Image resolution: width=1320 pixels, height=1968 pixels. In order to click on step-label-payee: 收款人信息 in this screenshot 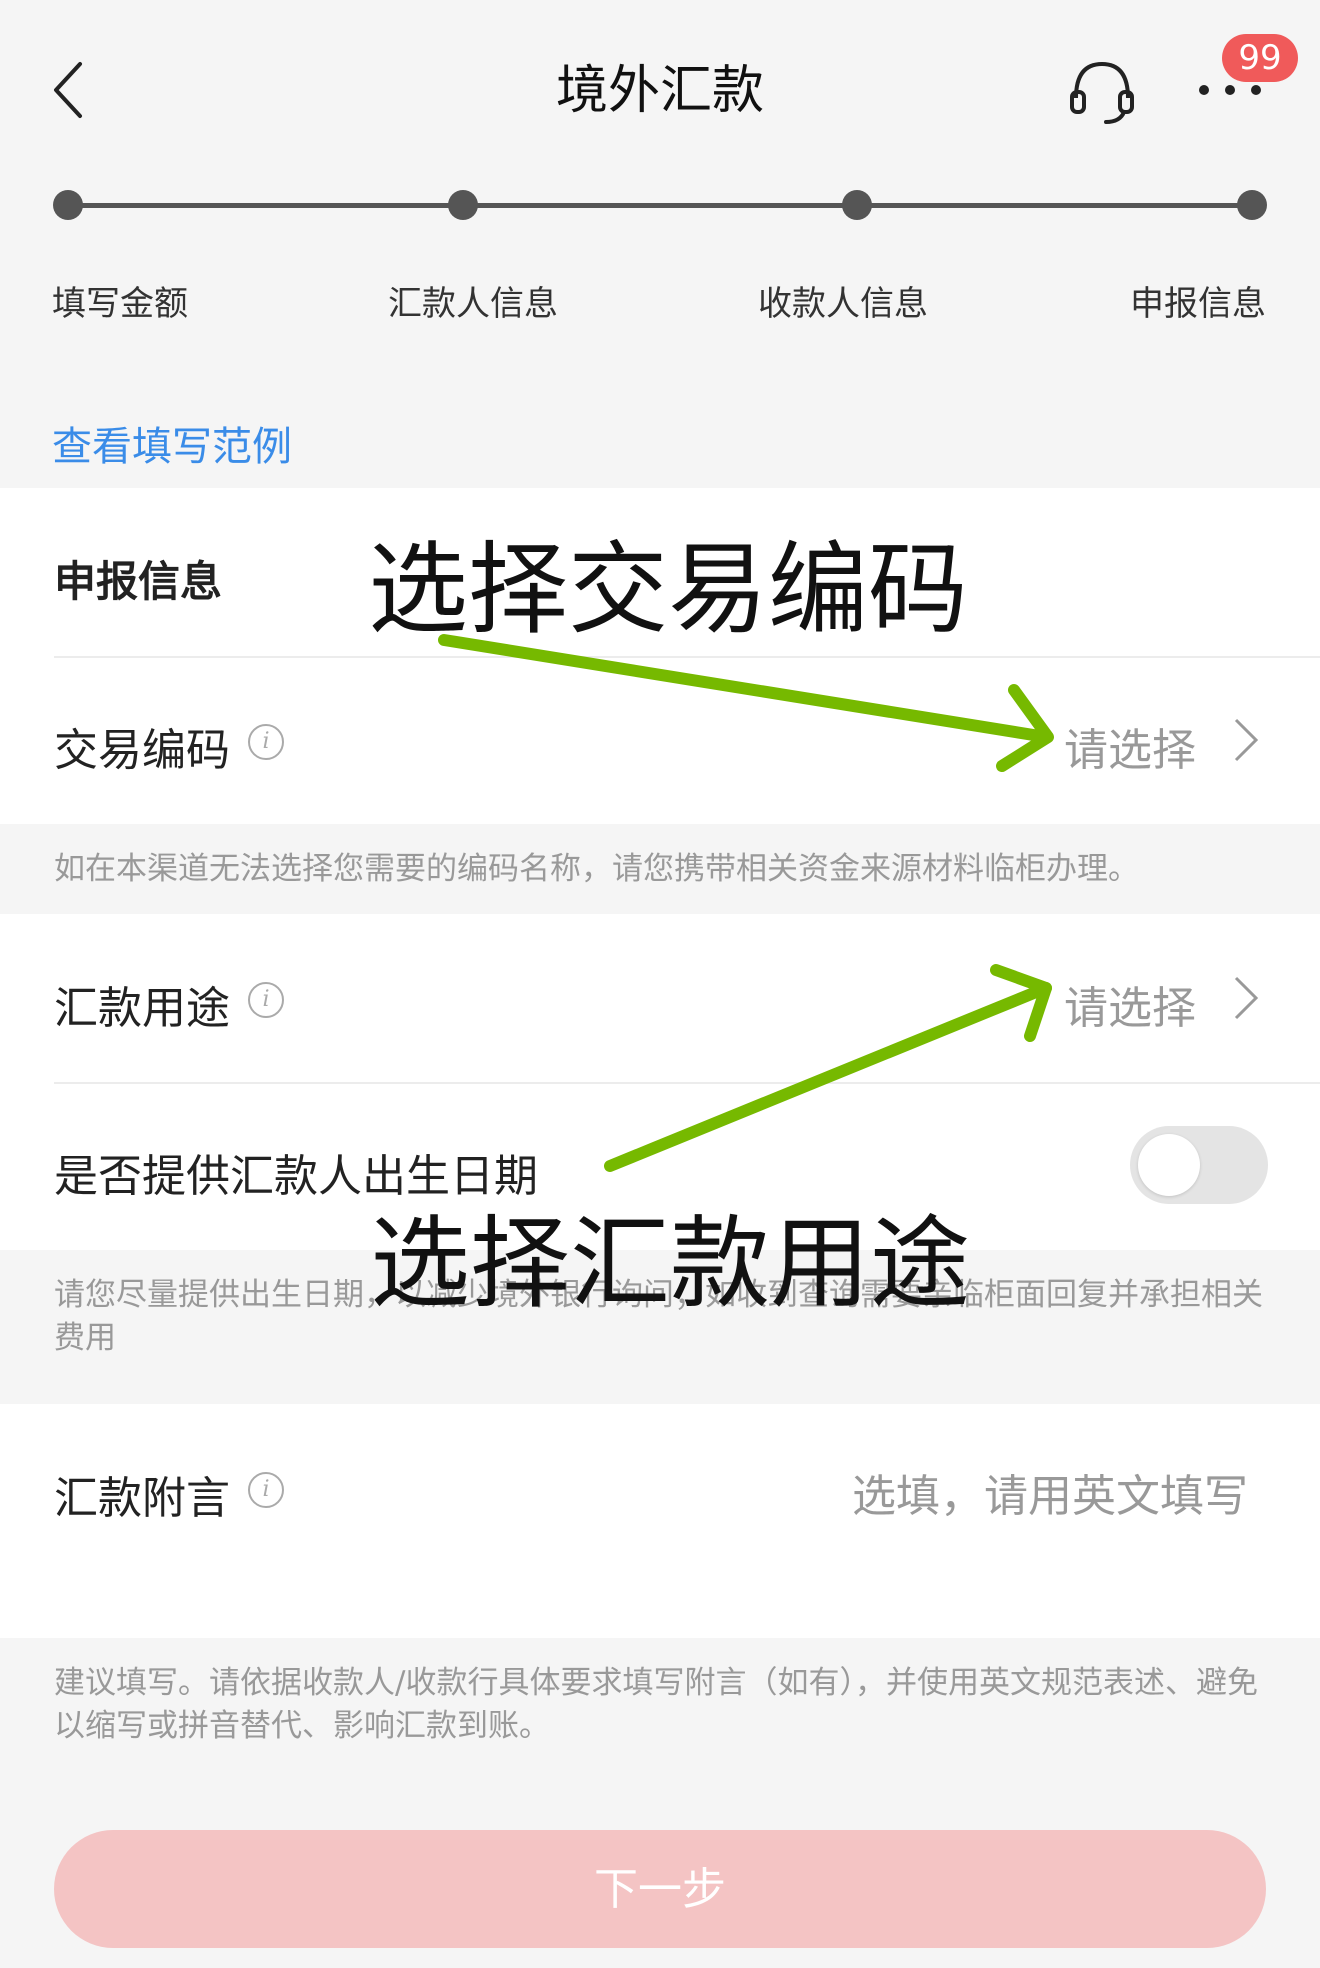, I will do `click(843, 304)`.